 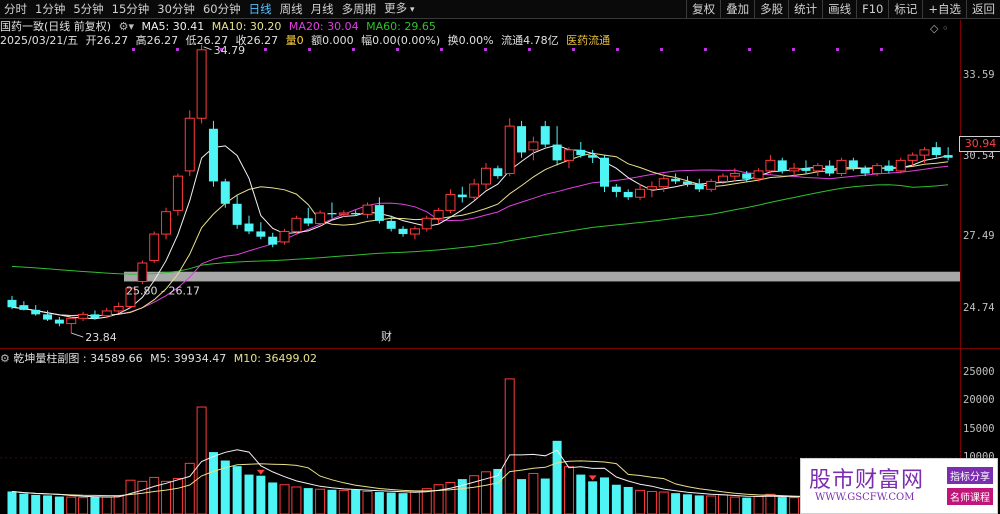 I want to click on toolbar-button: 统计, so click(x=805, y=9).